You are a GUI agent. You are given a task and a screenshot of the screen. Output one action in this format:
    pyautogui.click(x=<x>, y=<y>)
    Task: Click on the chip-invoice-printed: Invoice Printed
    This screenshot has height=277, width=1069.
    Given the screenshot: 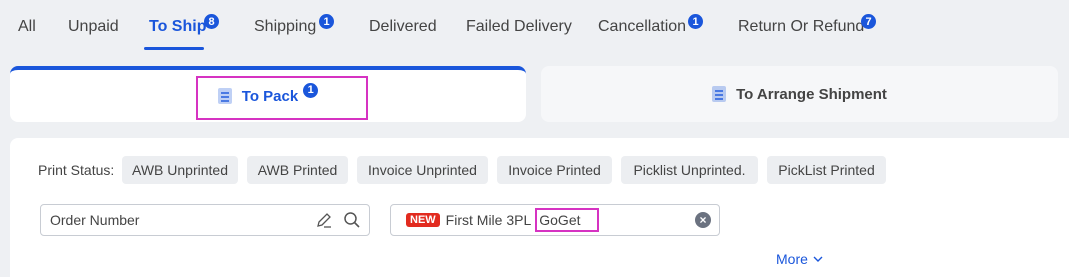 What is the action you would take?
    pyautogui.click(x=554, y=170)
    